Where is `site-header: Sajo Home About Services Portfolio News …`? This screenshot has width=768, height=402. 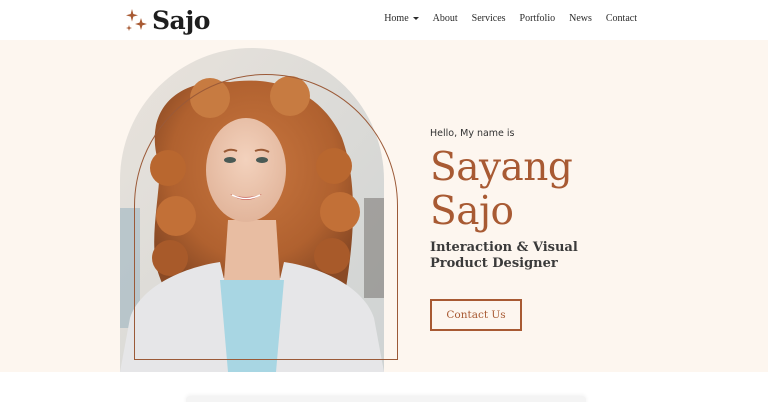
site-header: Sajo Home About Services Portfolio News … is located at coordinates (384, 20).